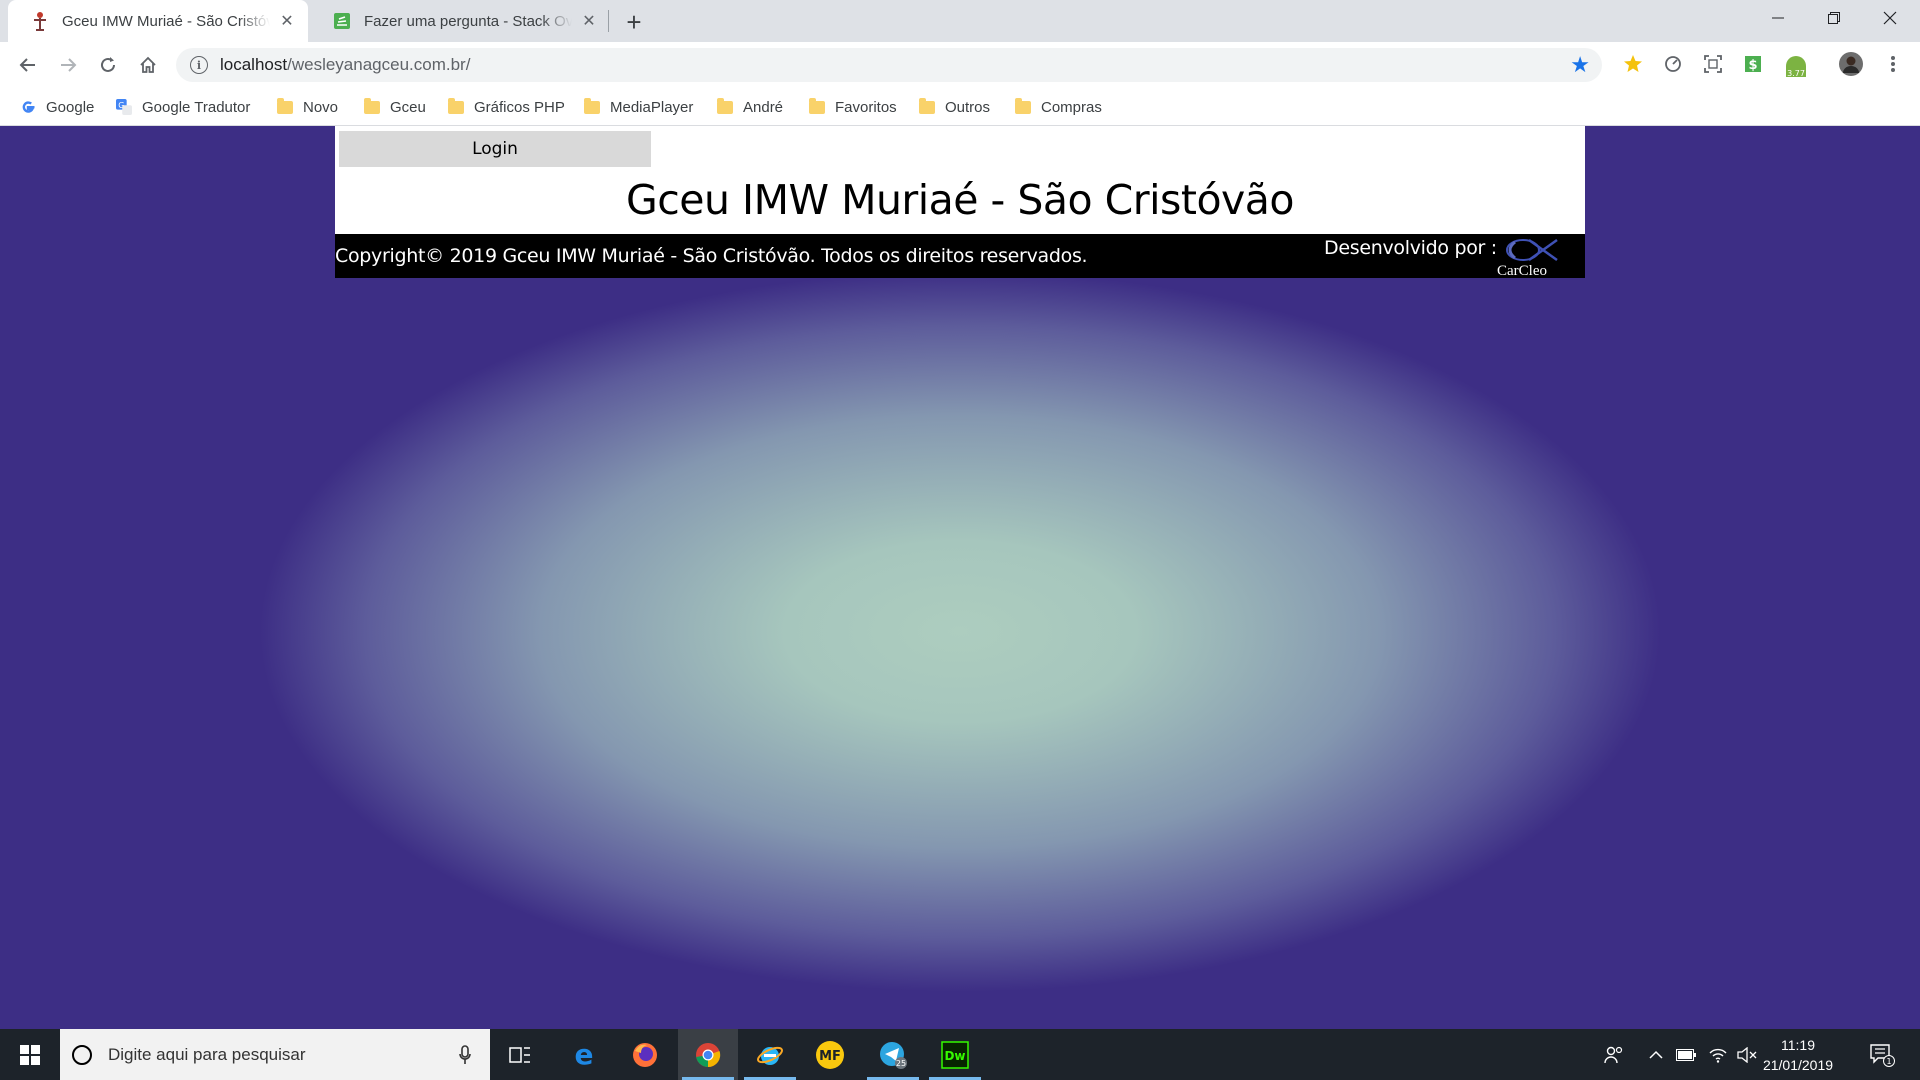  I want to click on reload-icon, so click(108, 64).